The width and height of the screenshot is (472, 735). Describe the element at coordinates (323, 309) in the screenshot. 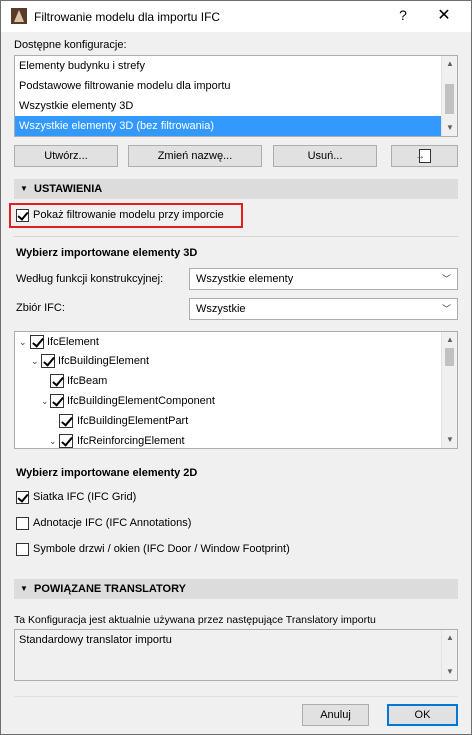

I see `ifc-set-select: Wszystkie ﹀` at that location.